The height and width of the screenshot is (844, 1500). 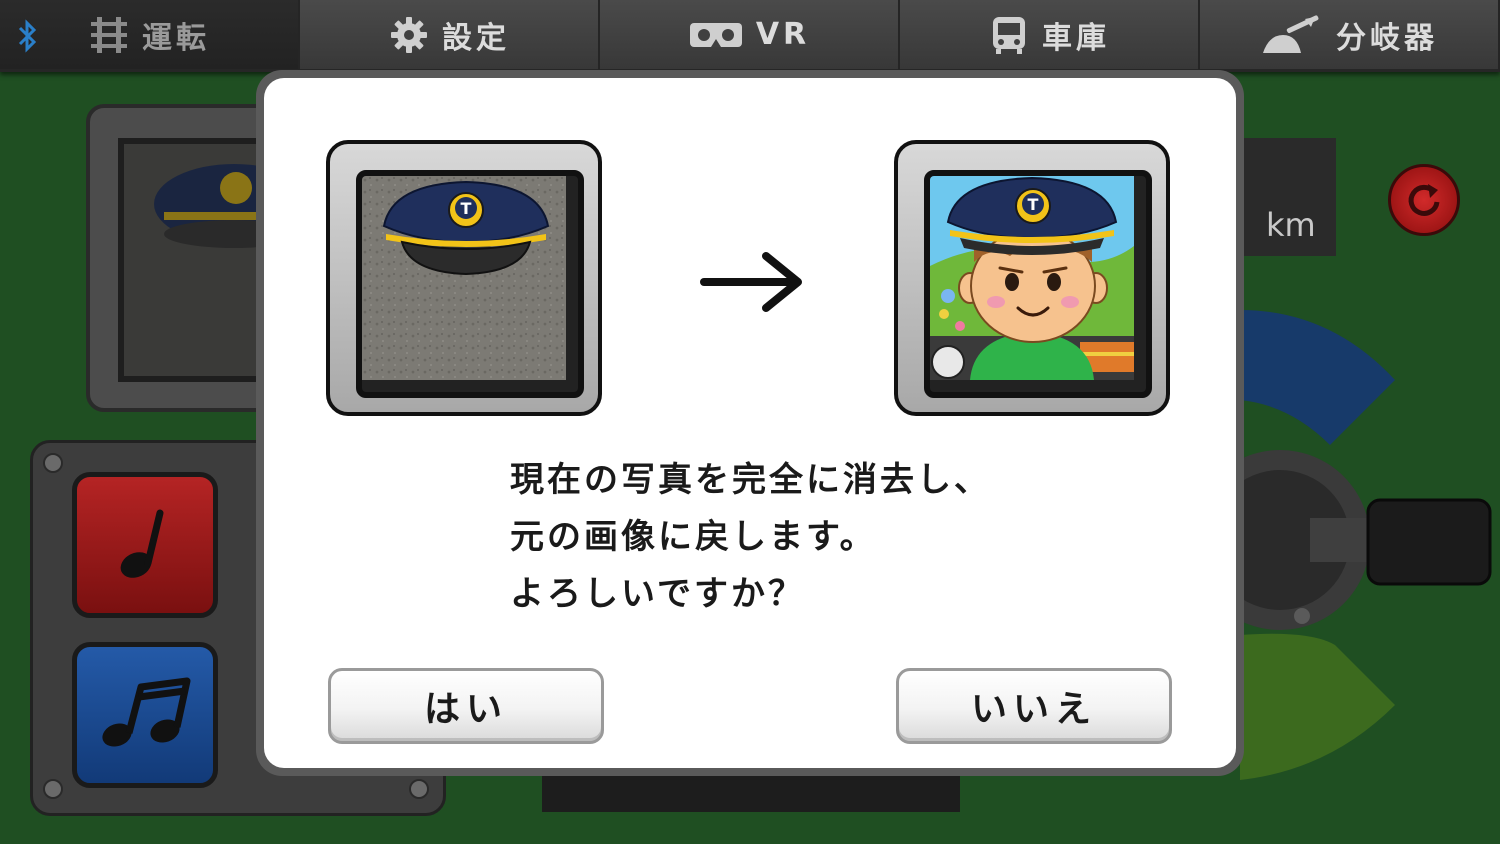 What do you see at coordinates (1033, 709) in the screenshot?
I see `no-button-label: いいえ` at bounding box center [1033, 709].